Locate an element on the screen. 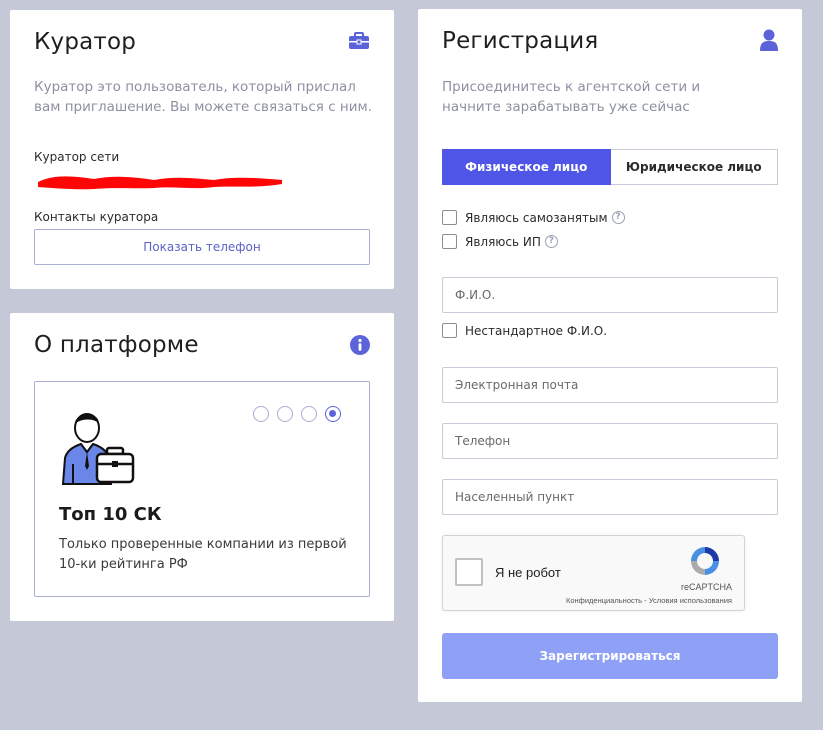 This screenshot has height=730, width=823. phone-input is located at coordinates (610, 441).